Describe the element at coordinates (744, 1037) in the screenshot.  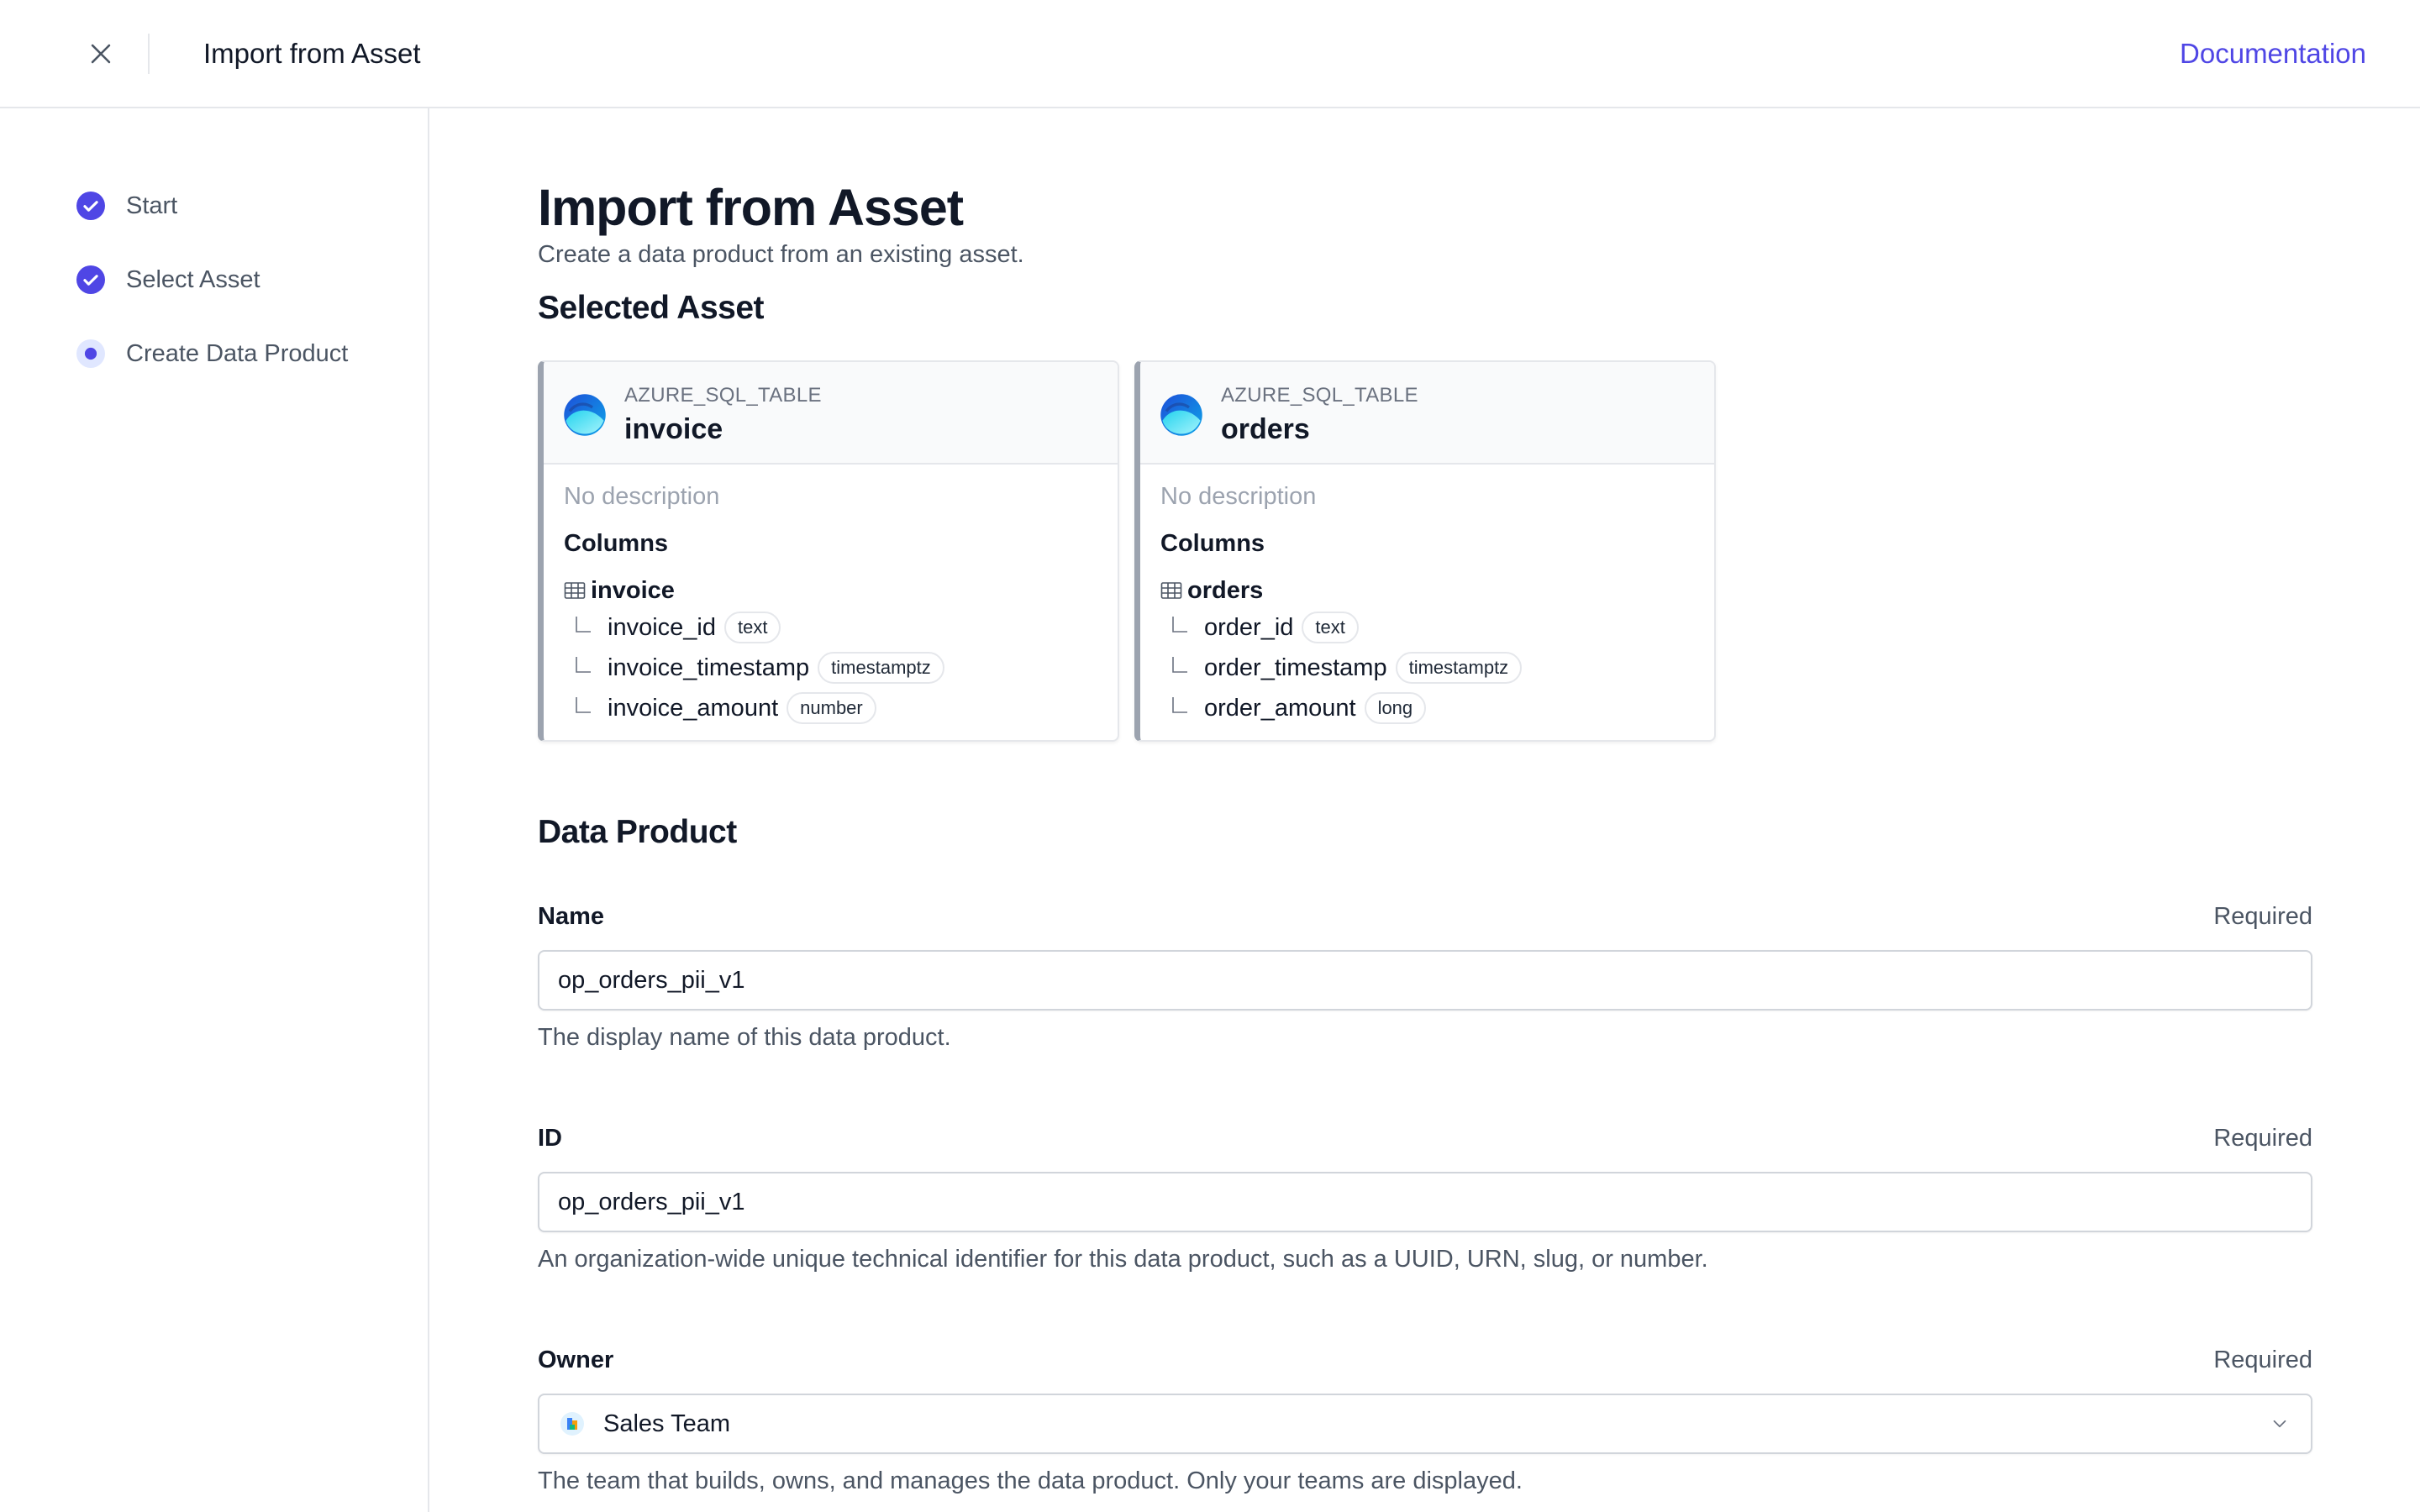
I see `name-help: The display name of this data product.` at that location.